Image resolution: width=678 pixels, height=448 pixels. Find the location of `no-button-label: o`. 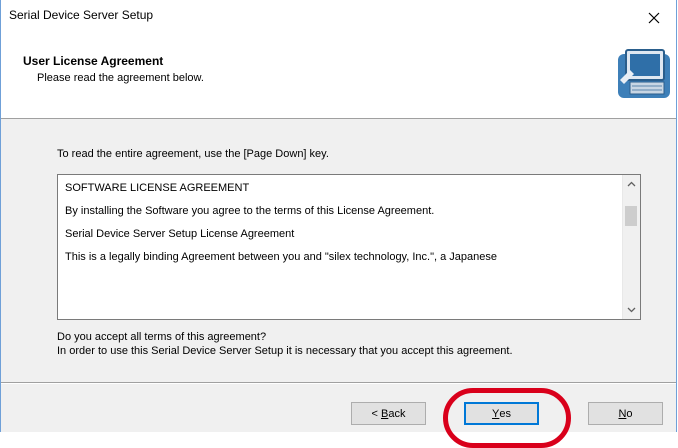

no-button-label: o is located at coordinates (629, 413).